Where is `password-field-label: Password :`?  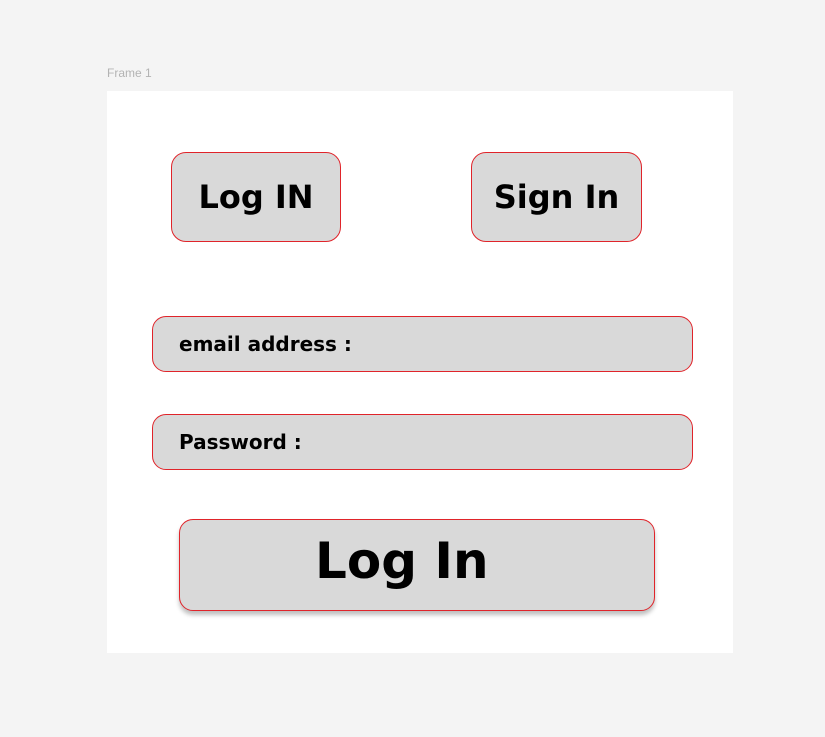
password-field-label: Password : is located at coordinates (240, 442).